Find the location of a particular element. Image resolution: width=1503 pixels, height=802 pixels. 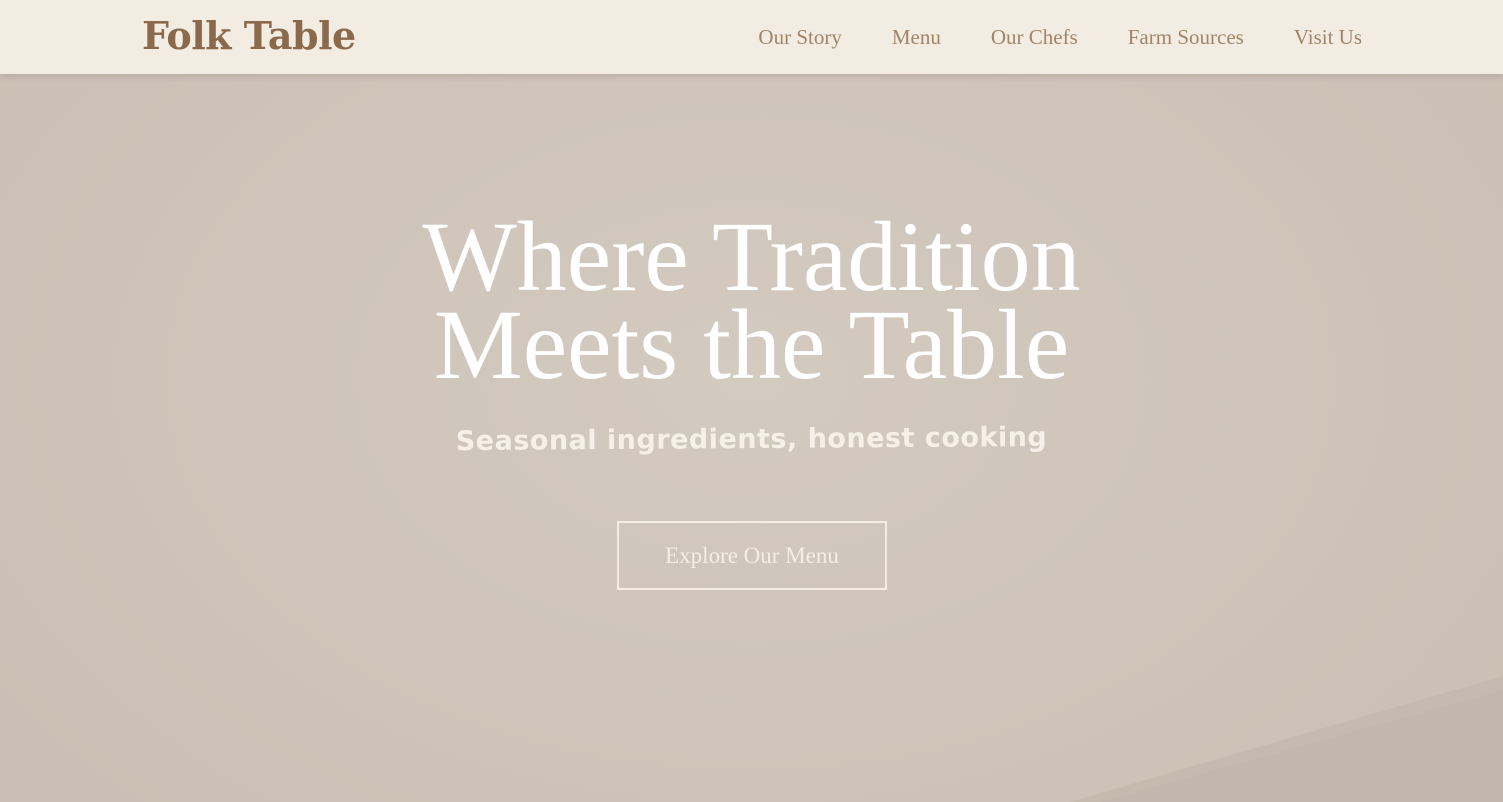

site-logo: Folk Table is located at coordinates (249, 36).